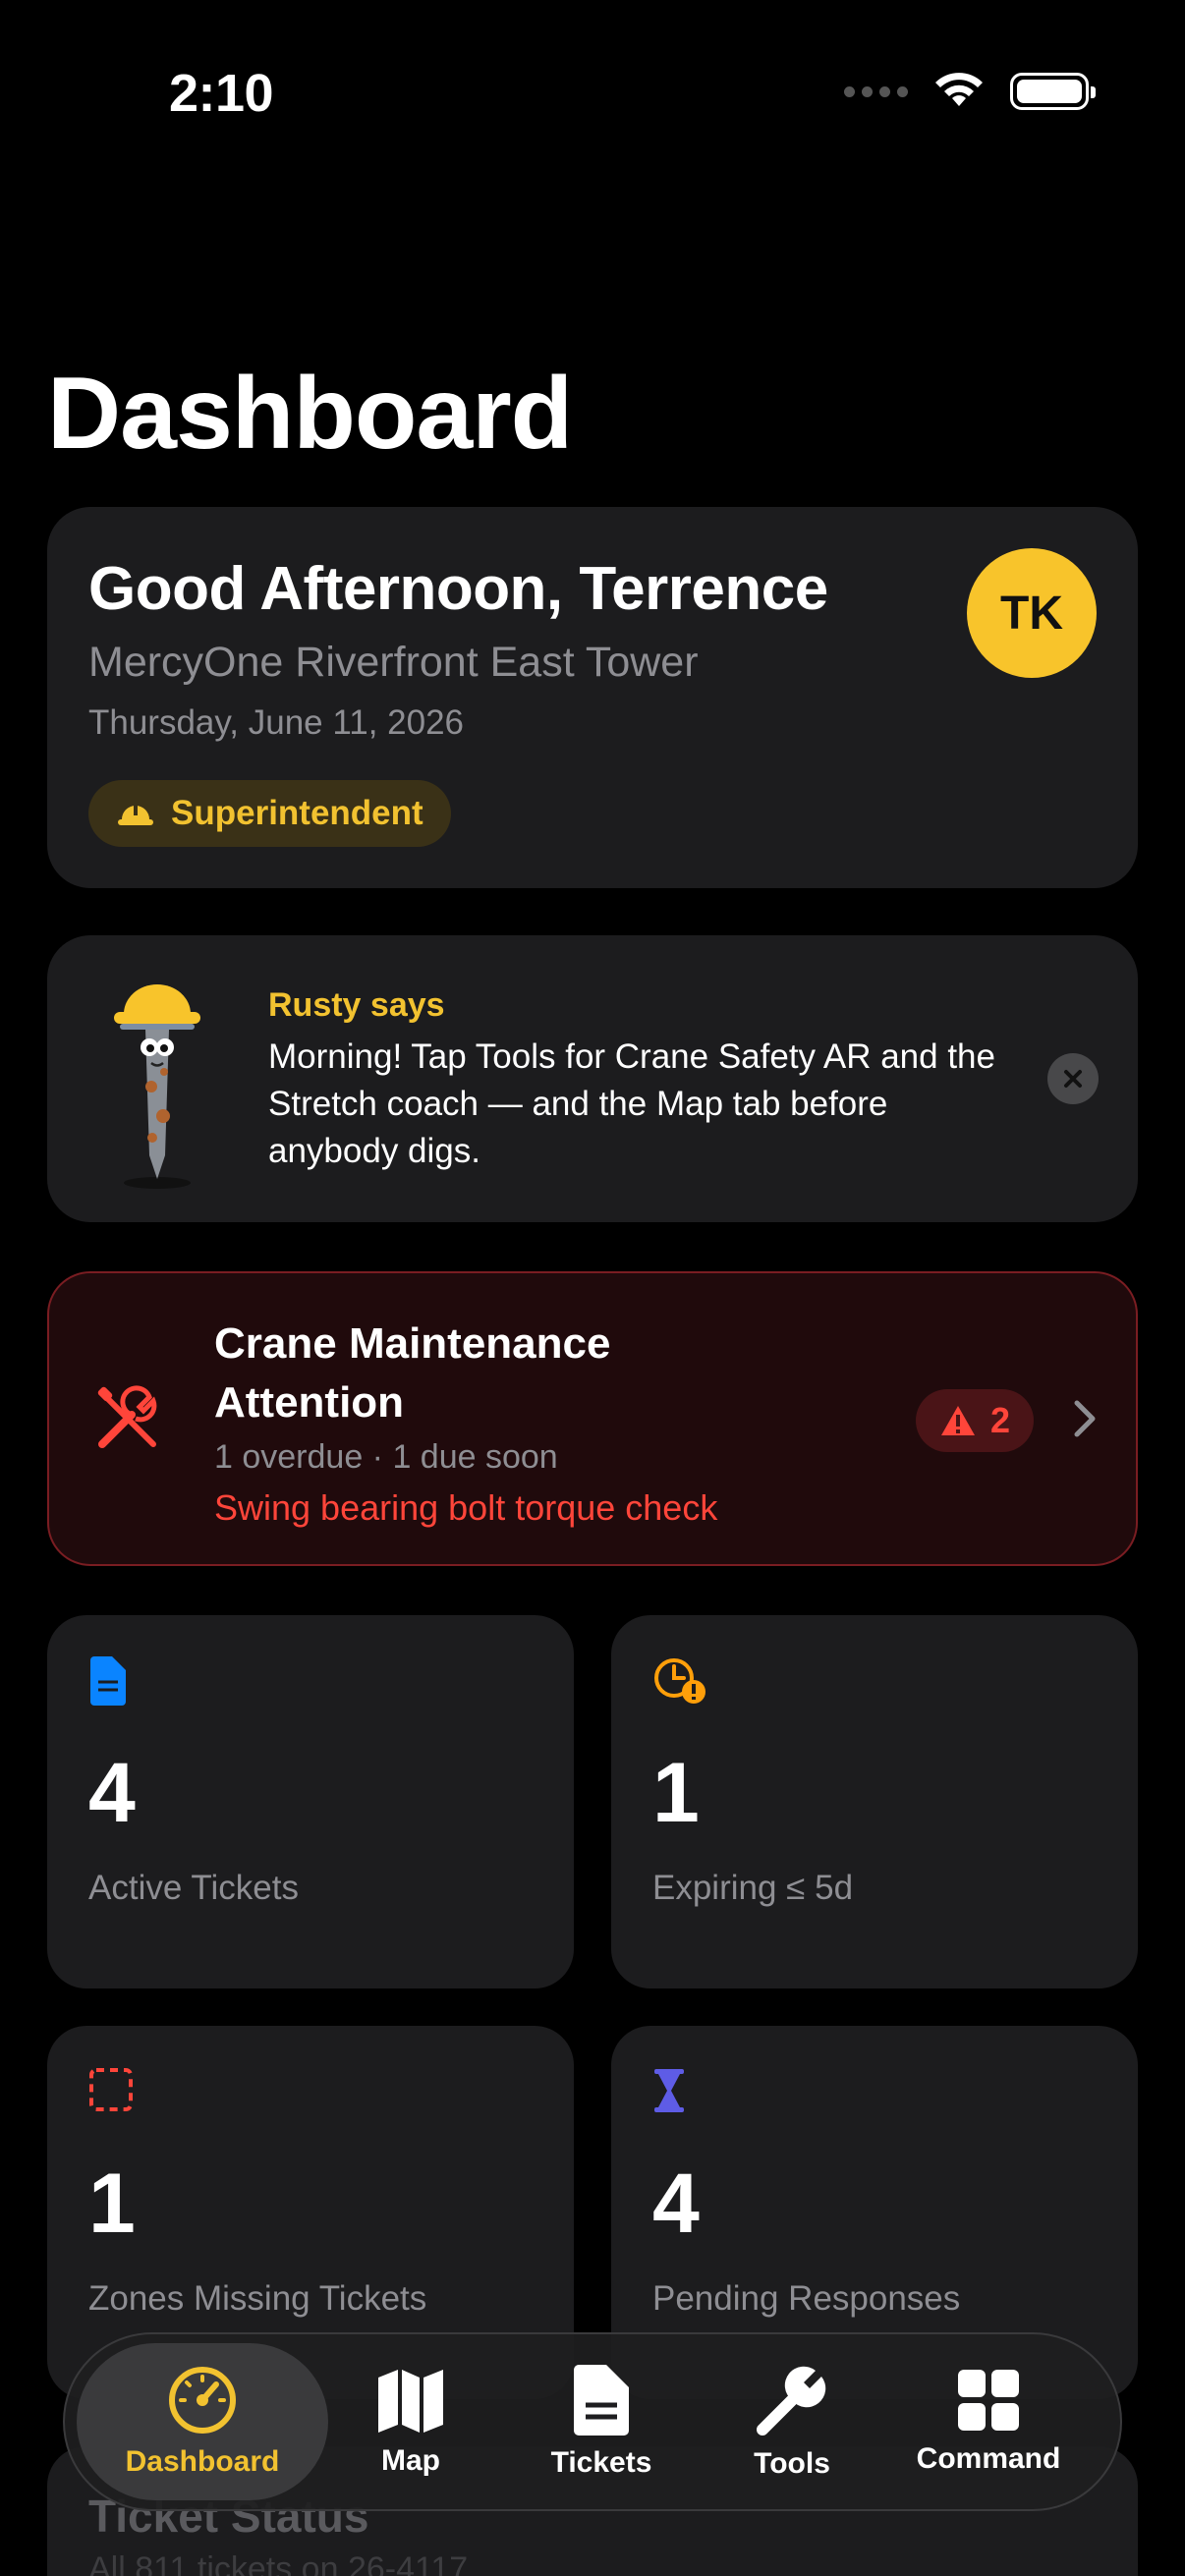 This screenshot has height=2576, width=1185. What do you see at coordinates (1000, 1420) in the screenshot?
I see `alert-count: 2` at bounding box center [1000, 1420].